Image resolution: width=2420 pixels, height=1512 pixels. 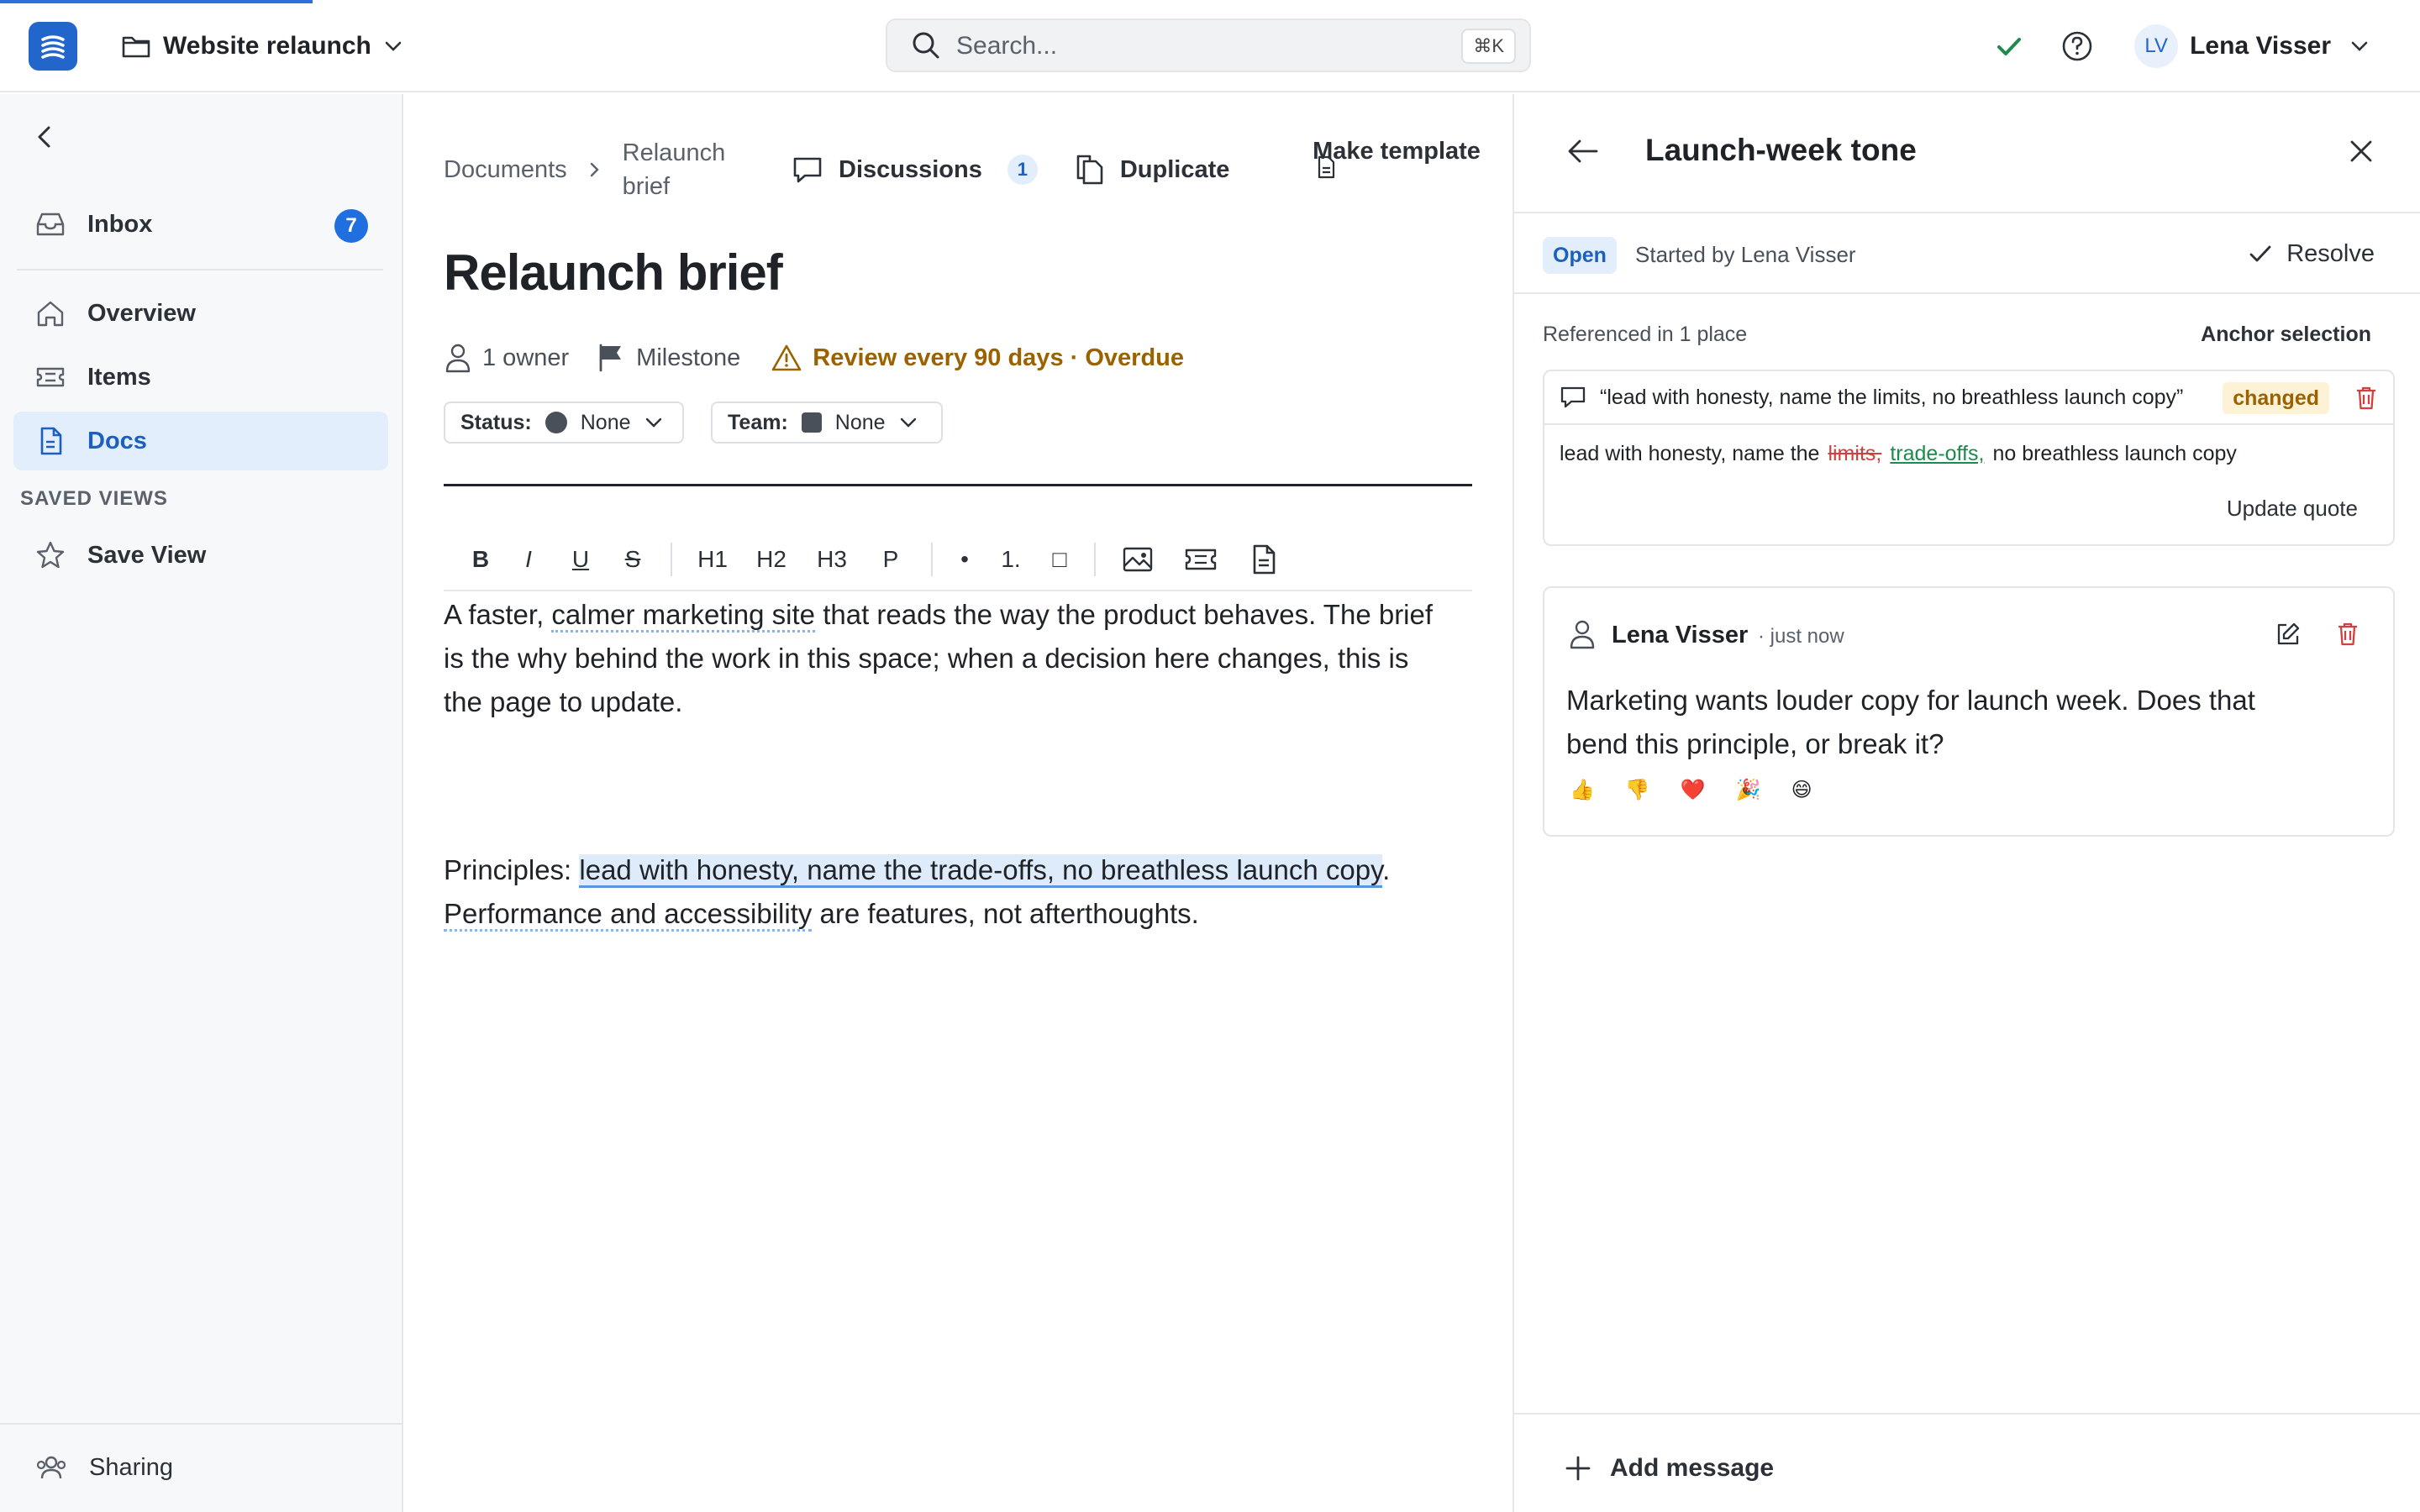 I want to click on anchor-selection-button: Anchor selection, so click(x=2286, y=335).